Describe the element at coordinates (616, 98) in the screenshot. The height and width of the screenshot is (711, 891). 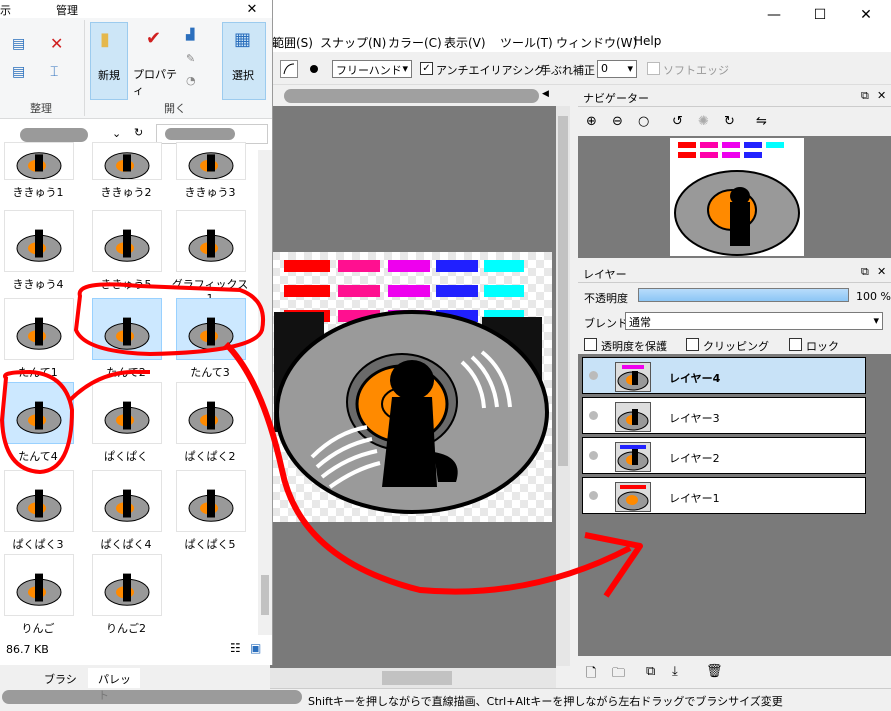
I see `navigator-title: ナビゲーター` at that location.